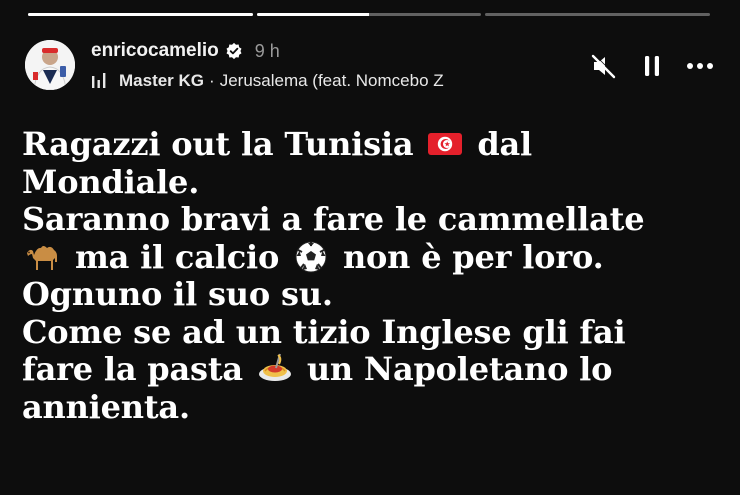  I want to click on story-text-line: fare la pasta un Napoletano lo, so click(367, 369).